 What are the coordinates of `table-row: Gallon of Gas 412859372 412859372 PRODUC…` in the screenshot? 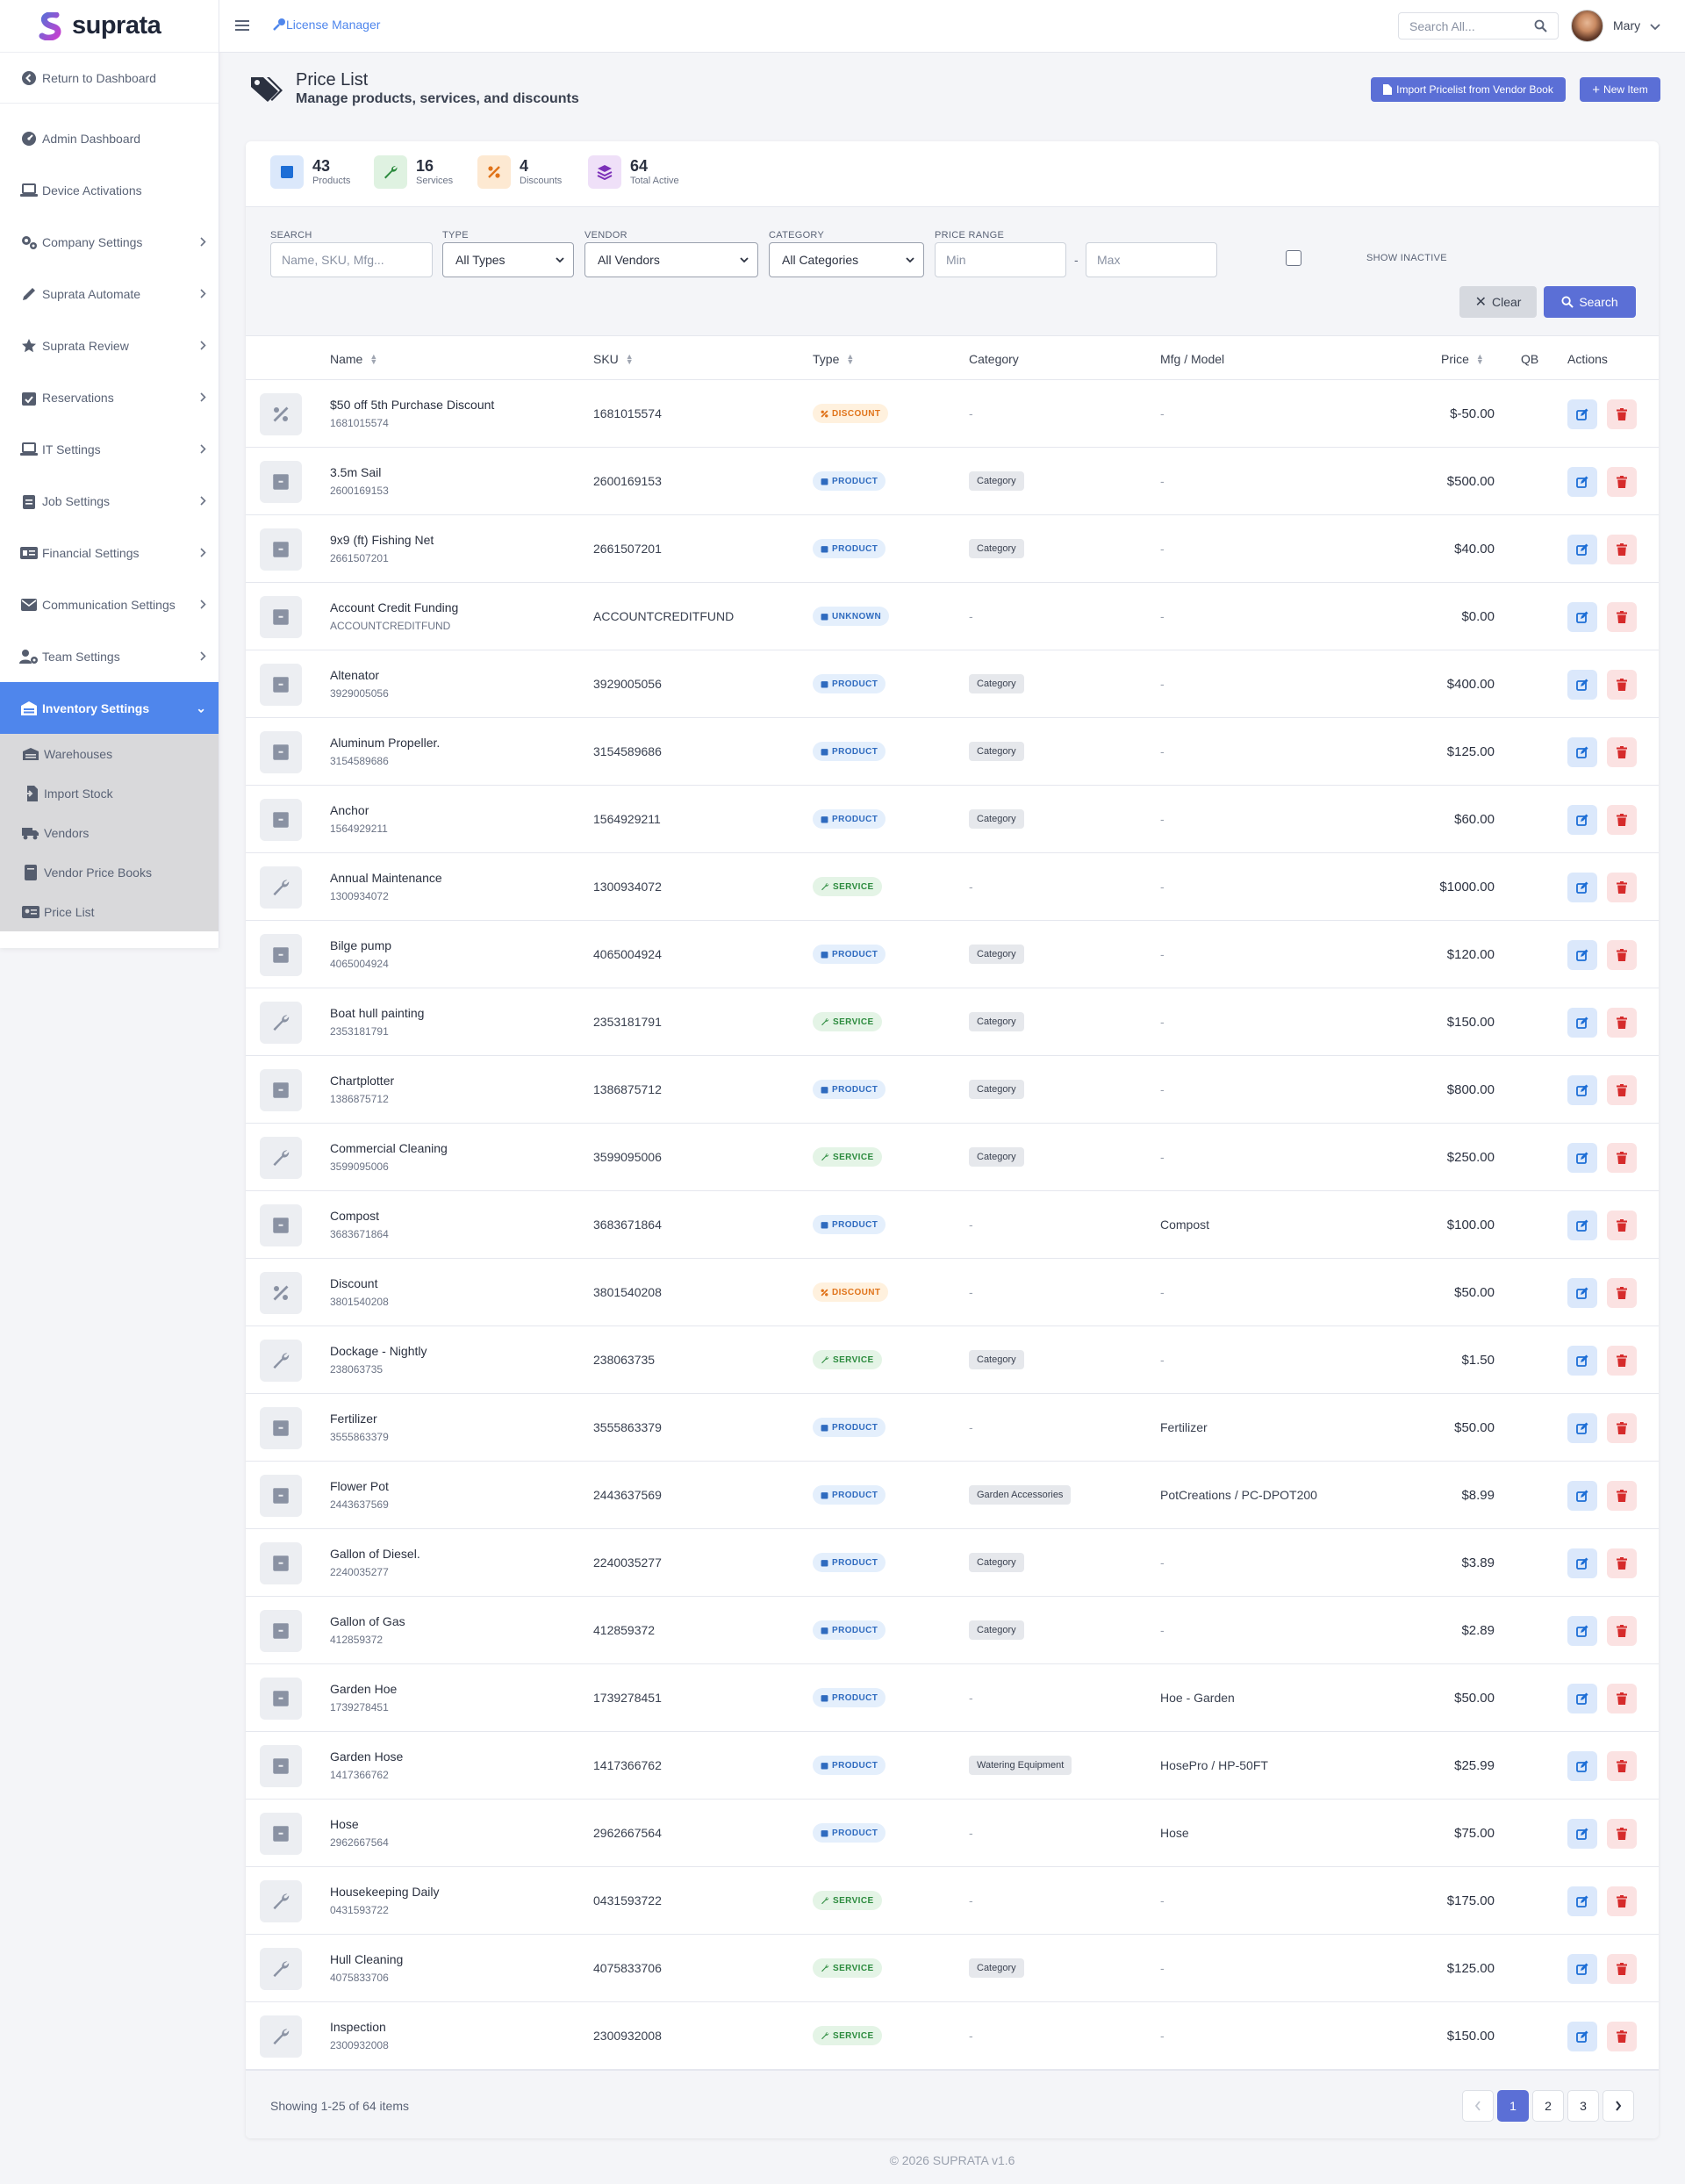 It's located at (953, 1630).